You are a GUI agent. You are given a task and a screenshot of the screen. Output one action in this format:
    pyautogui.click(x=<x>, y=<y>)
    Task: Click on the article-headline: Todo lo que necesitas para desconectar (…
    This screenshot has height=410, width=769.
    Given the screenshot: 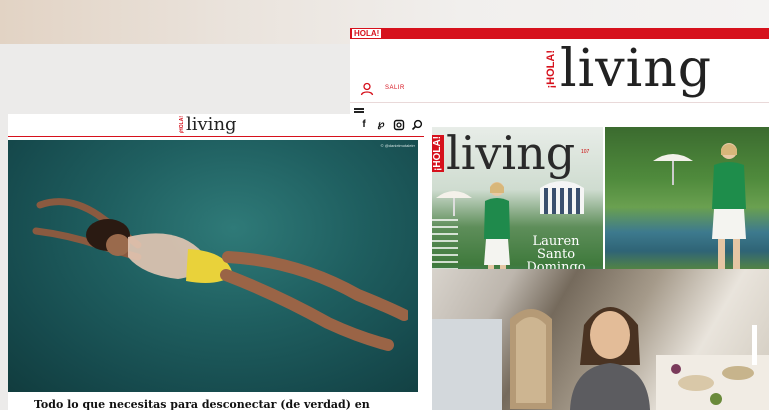 What is the action you would take?
    pyautogui.click(x=202, y=404)
    